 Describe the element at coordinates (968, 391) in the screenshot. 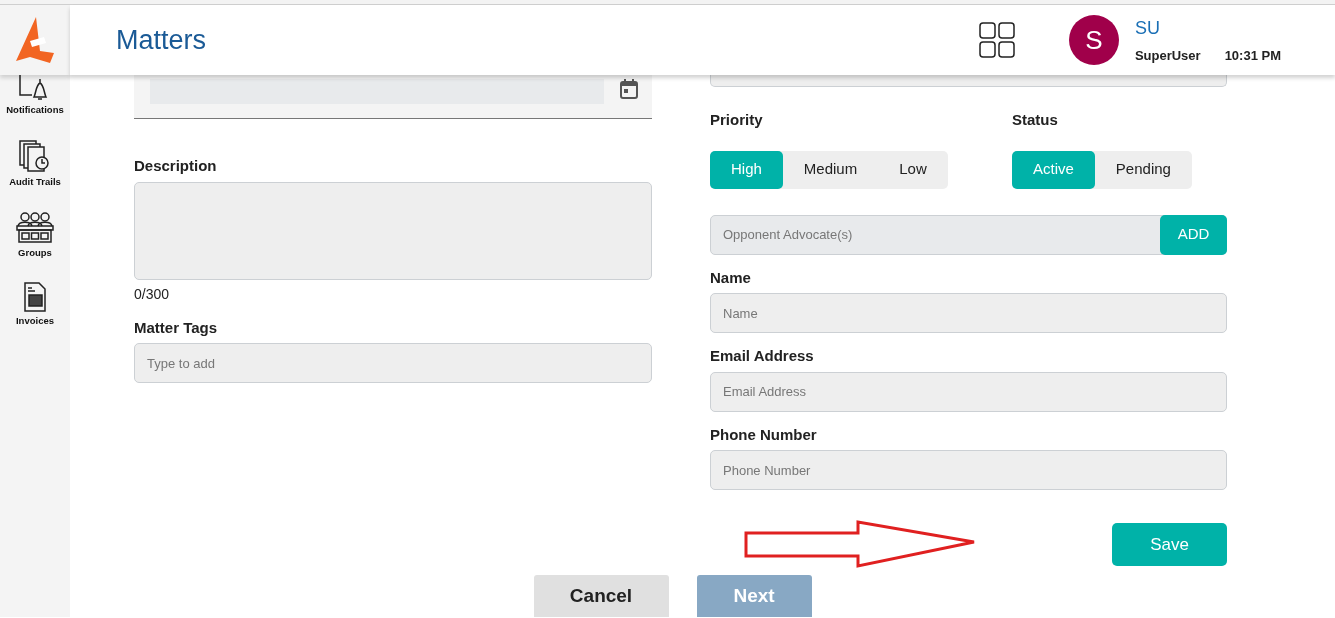

I see `input-field: Email Address` at that location.